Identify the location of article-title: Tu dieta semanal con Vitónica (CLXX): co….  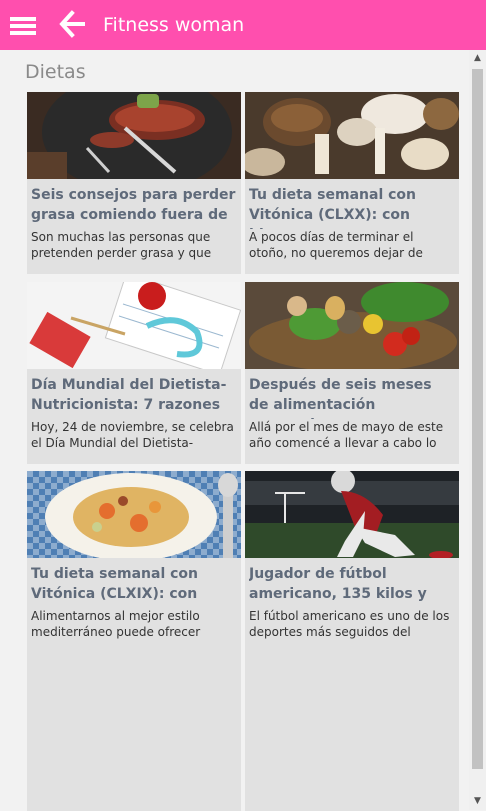
(352, 207).